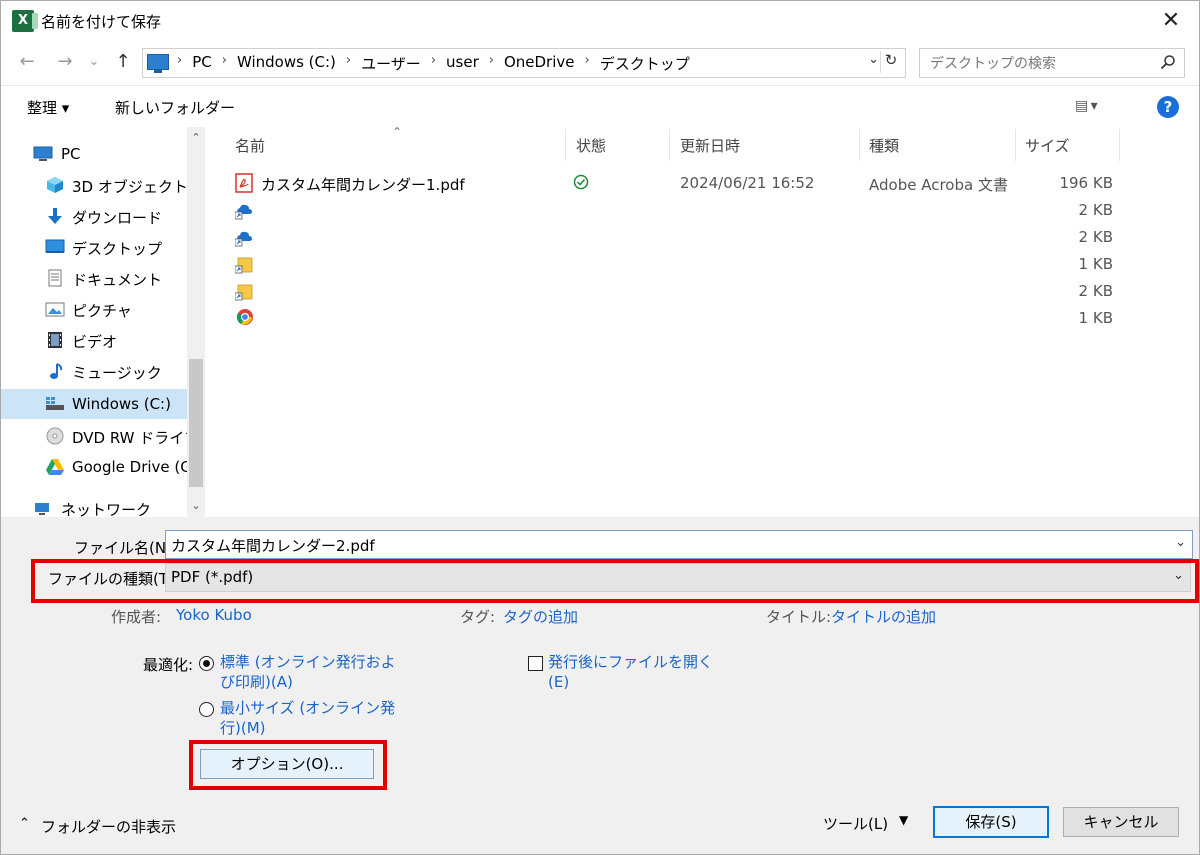 This screenshot has width=1200, height=855. What do you see at coordinates (1168, 107) in the screenshot?
I see `help-icon: ?` at bounding box center [1168, 107].